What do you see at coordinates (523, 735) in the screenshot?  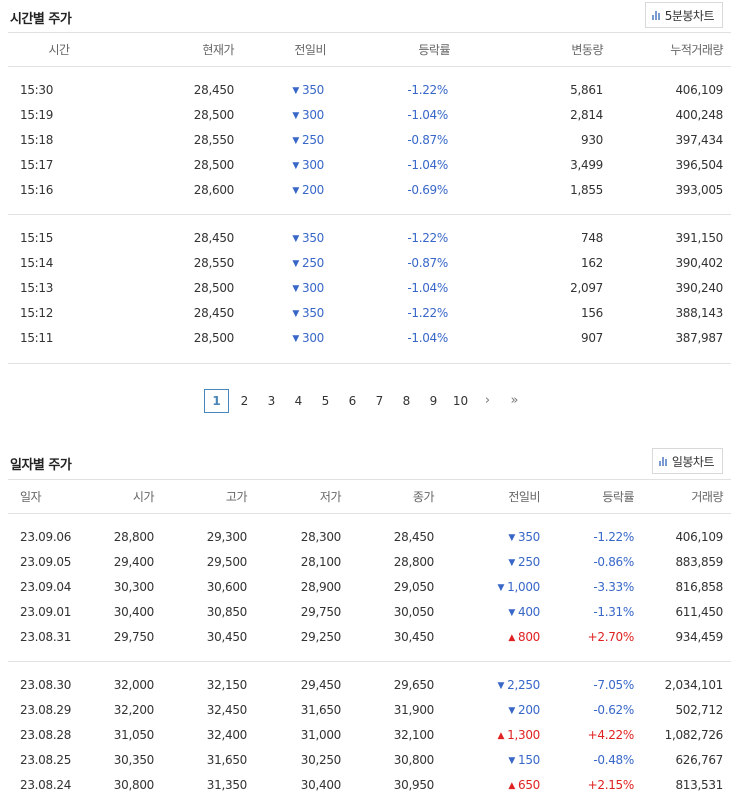 I see `change-value: 1,300` at bounding box center [523, 735].